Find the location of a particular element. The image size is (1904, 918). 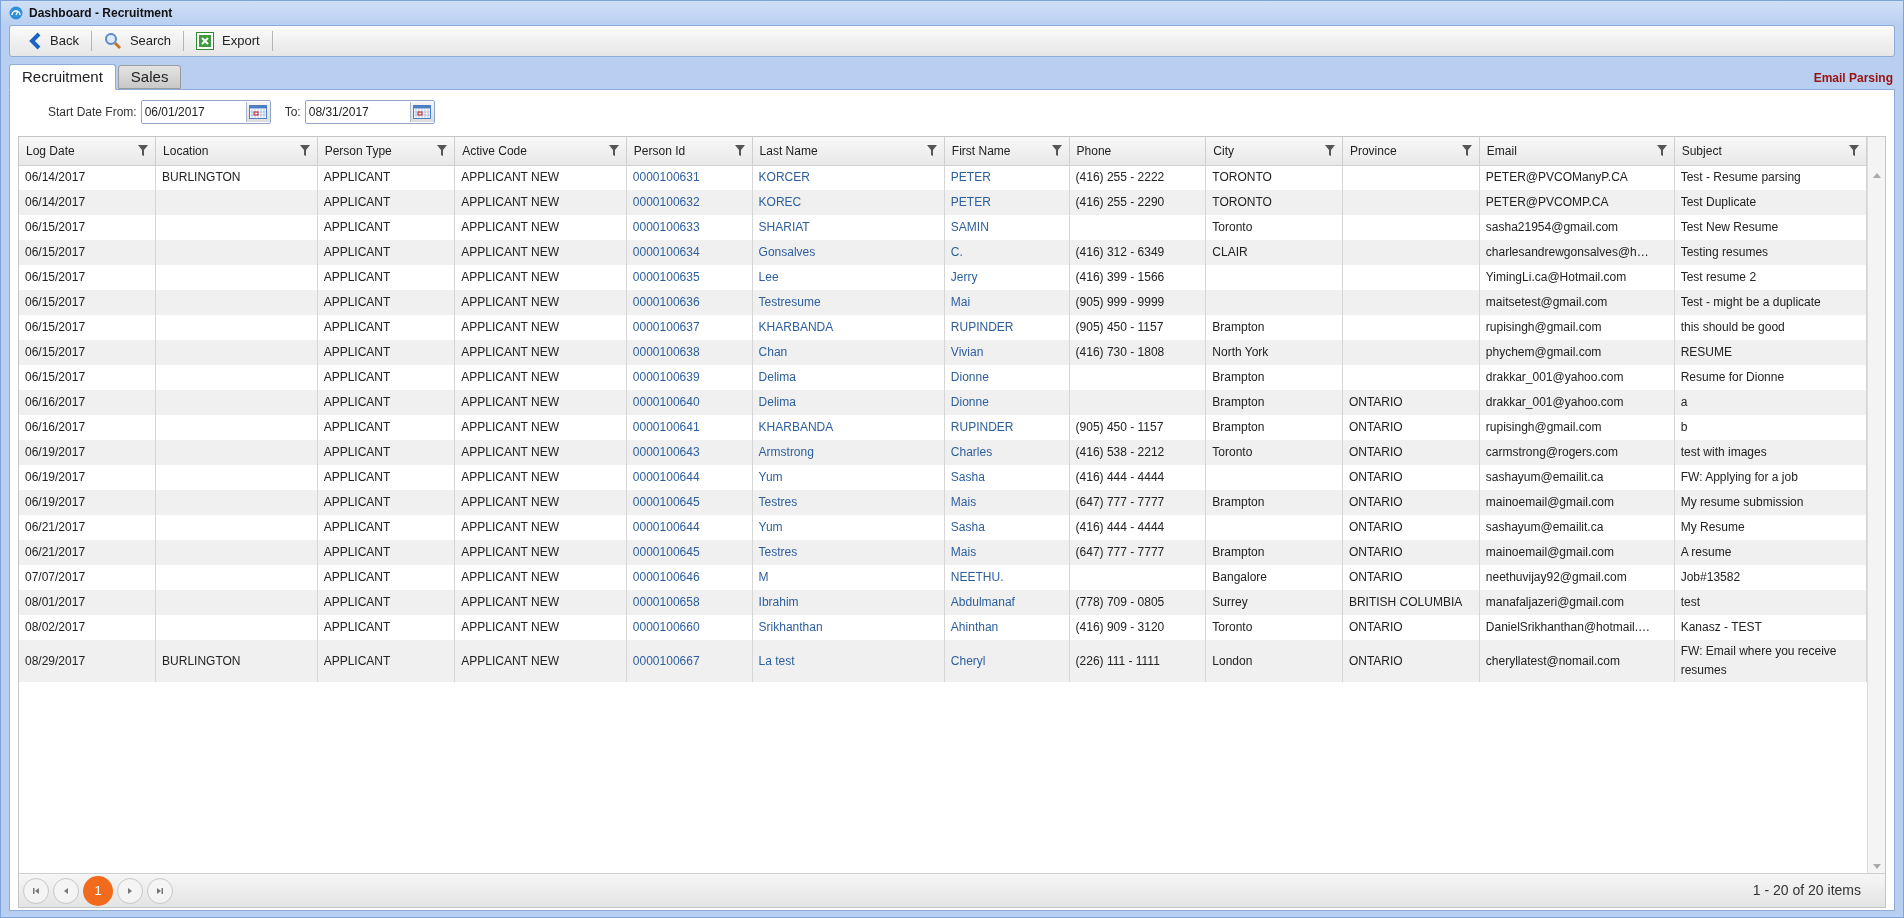

column-header: First Name is located at coordinates (1007, 151).